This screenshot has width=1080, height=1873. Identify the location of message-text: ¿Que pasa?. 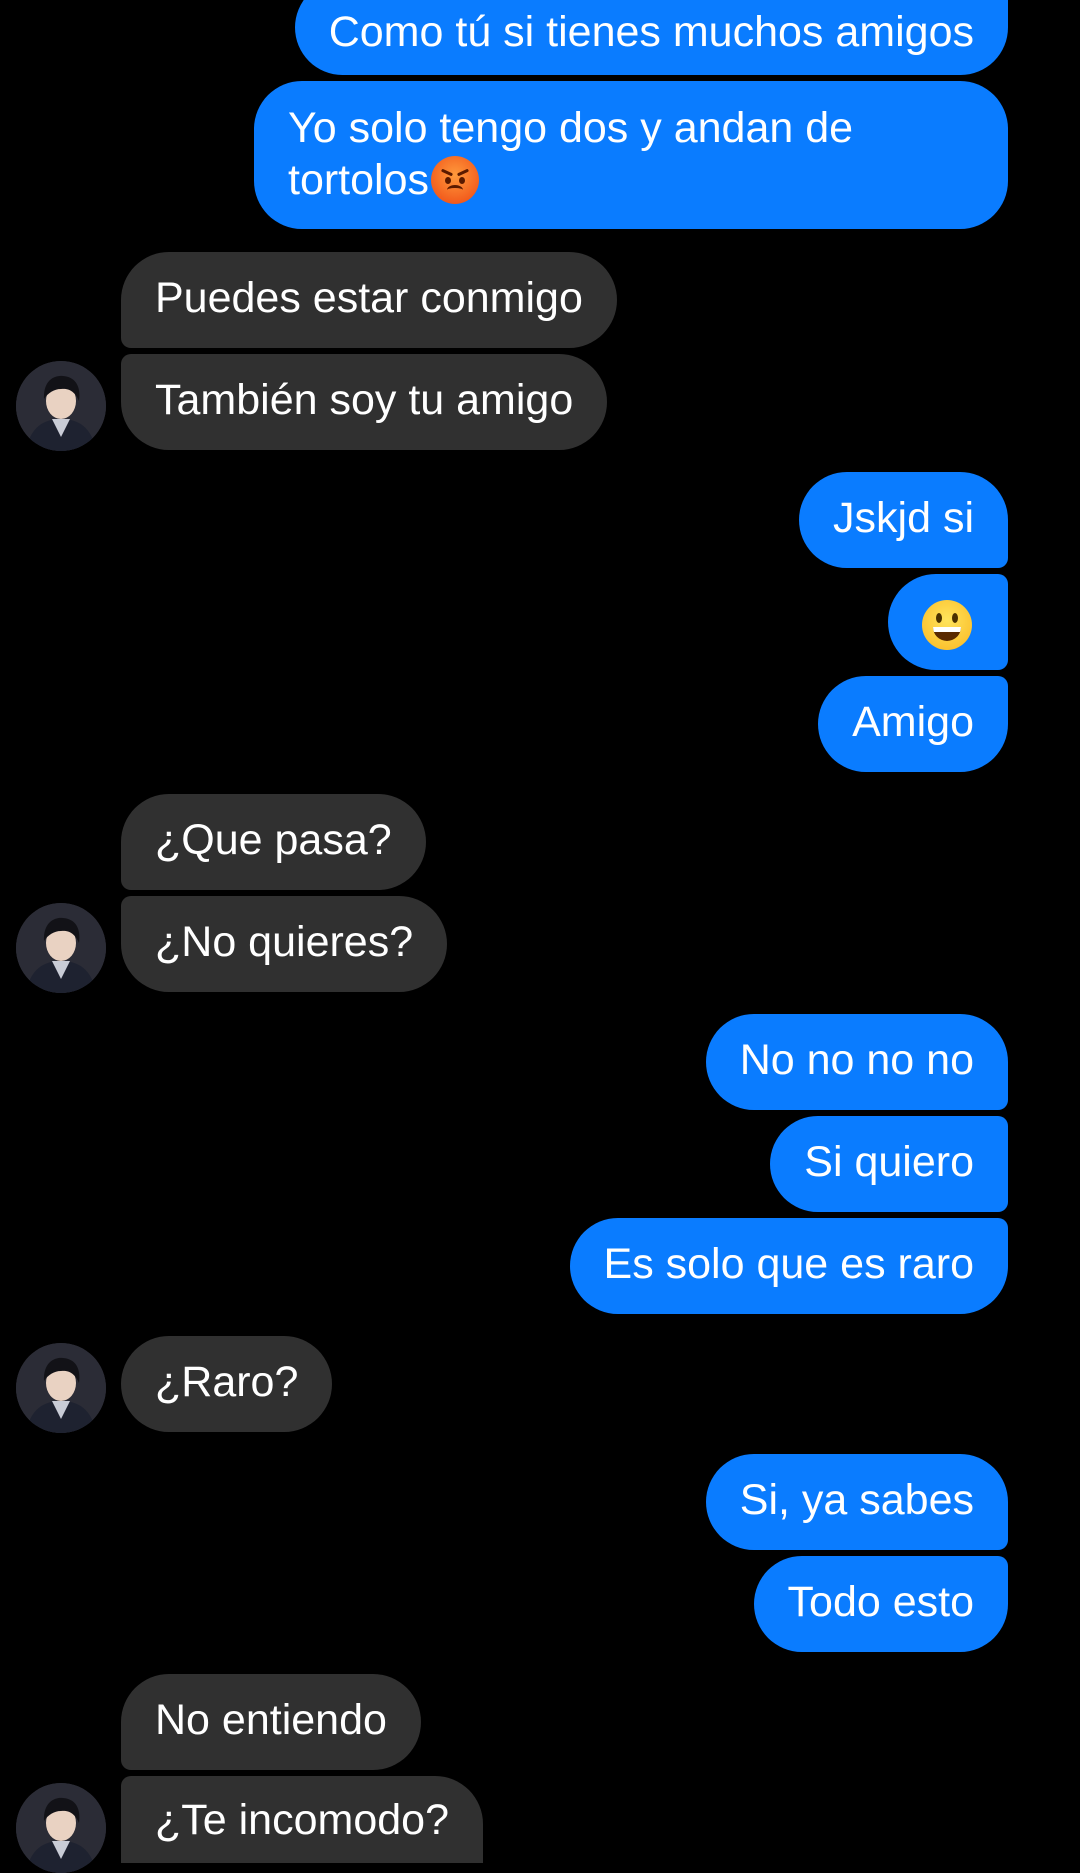
(273, 840).